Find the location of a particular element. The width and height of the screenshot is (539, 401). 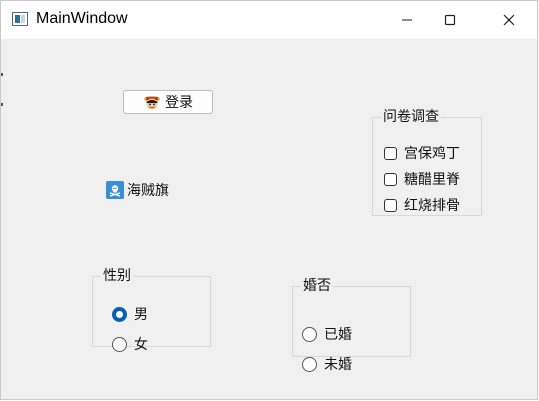

checkbox-label: 红烧排骨 is located at coordinates (432, 206).